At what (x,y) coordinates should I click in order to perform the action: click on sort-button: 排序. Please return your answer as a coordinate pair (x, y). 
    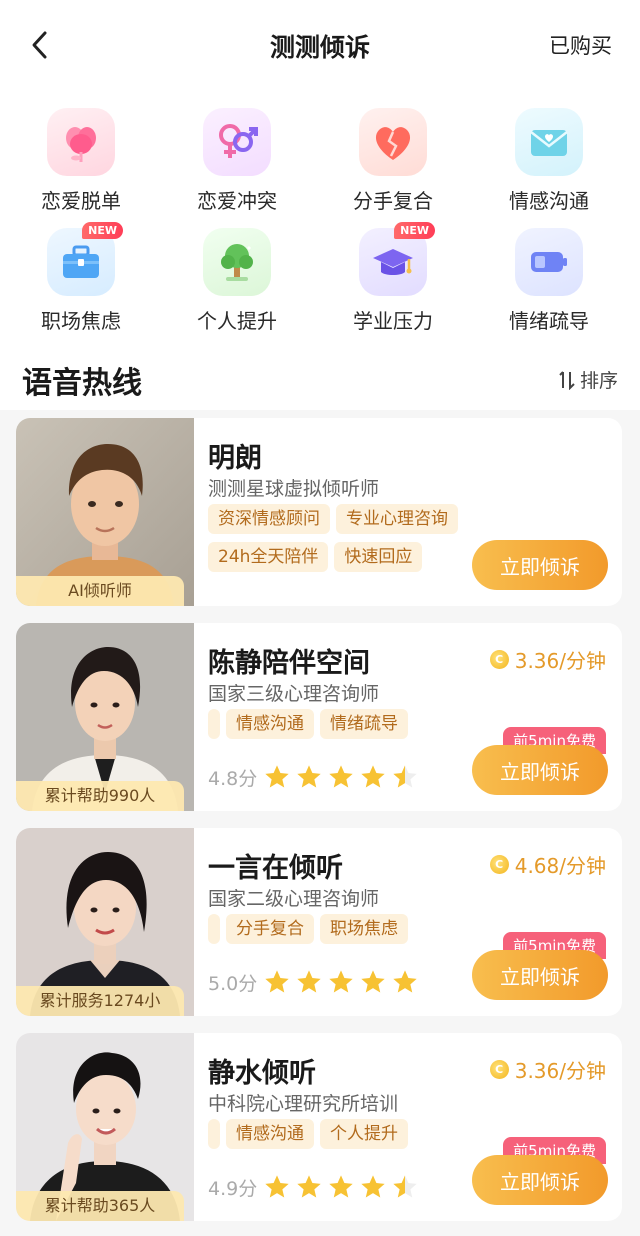
    Looking at the image, I should click on (588, 379).